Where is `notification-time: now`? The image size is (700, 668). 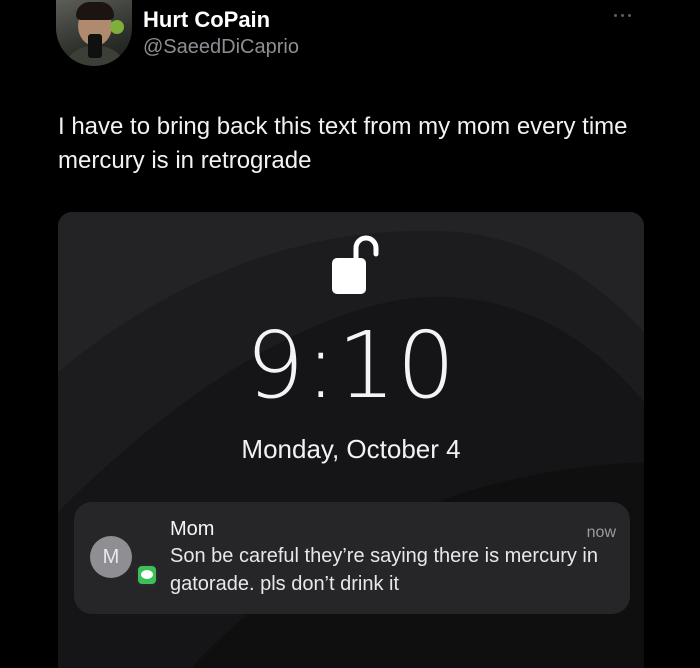 notification-time: now is located at coordinates (601, 532).